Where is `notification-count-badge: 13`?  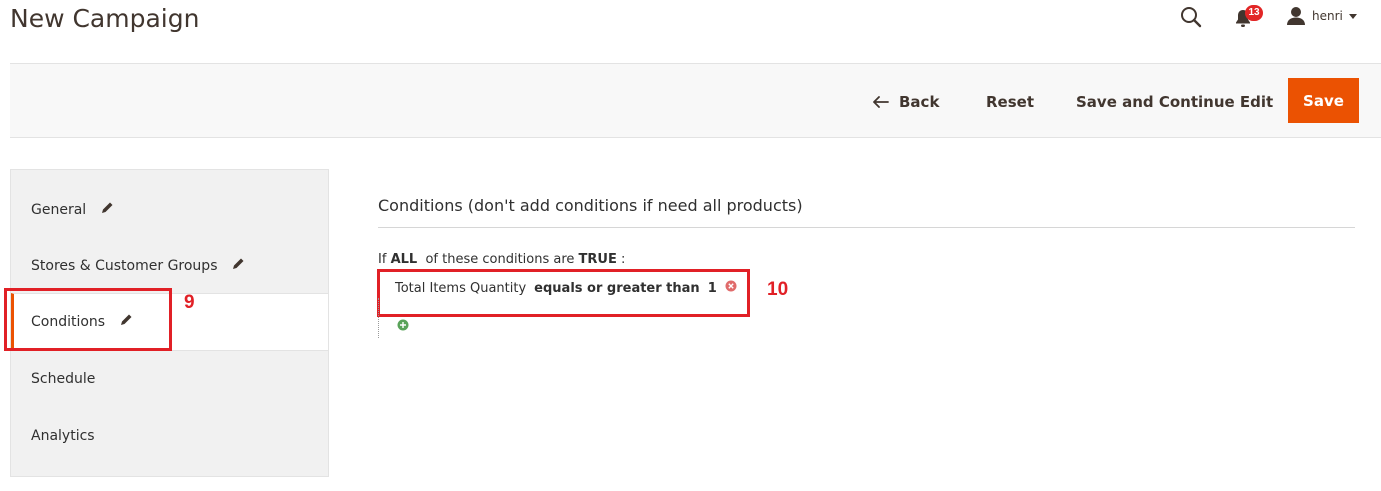
notification-count-badge: 13 is located at coordinates (1254, 13).